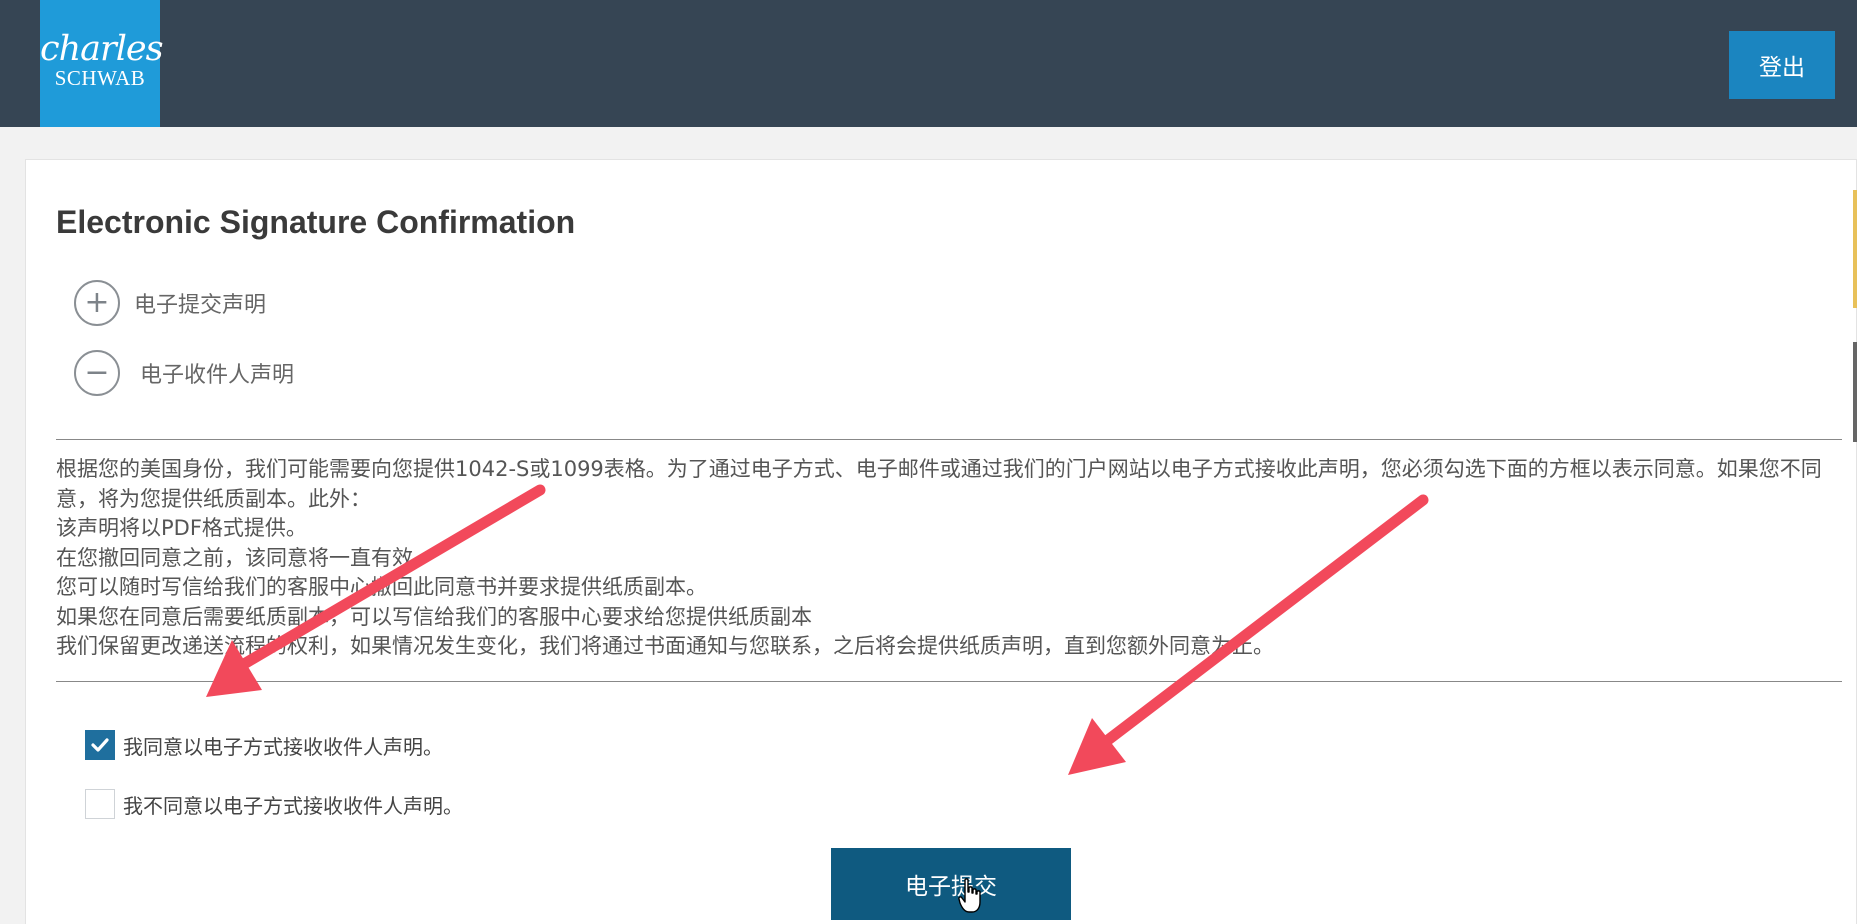 The height and width of the screenshot is (924, 1857). Describe the element at coordinates (376, 590) in the screenshot. I see `annotation-arrow-left` at that location.